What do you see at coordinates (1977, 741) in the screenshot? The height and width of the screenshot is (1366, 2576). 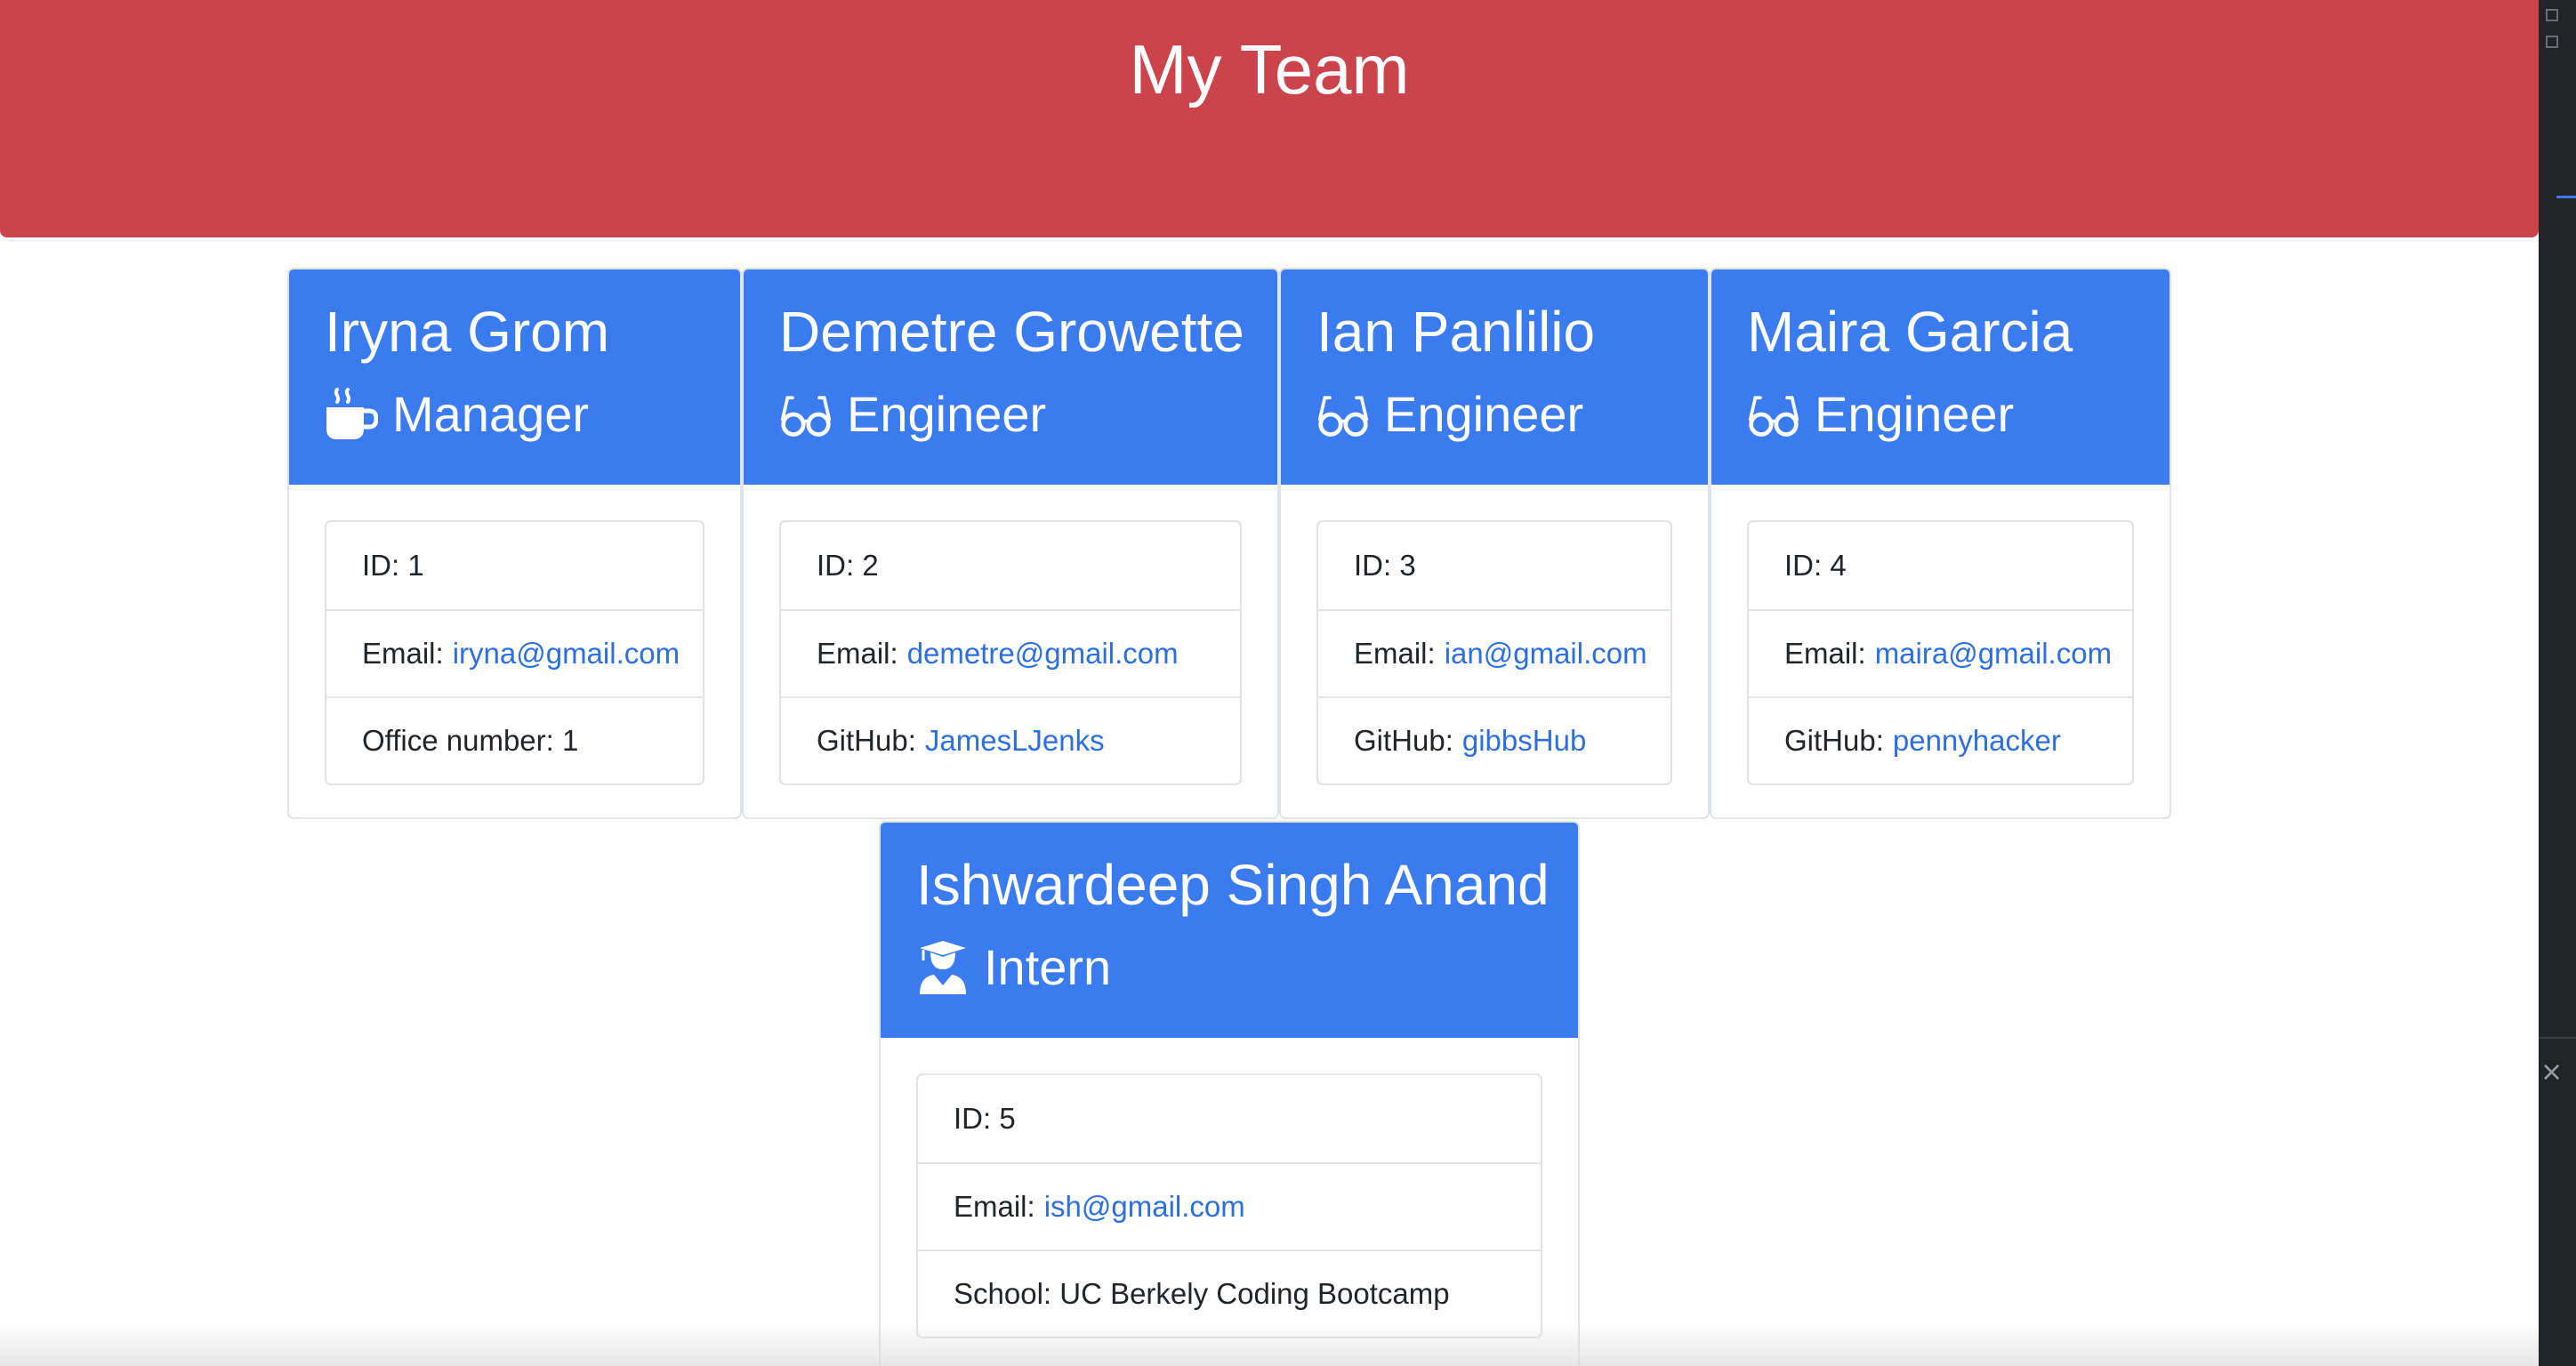 I see `github-link: pennyhacker` at bounding box center [1977, 741].